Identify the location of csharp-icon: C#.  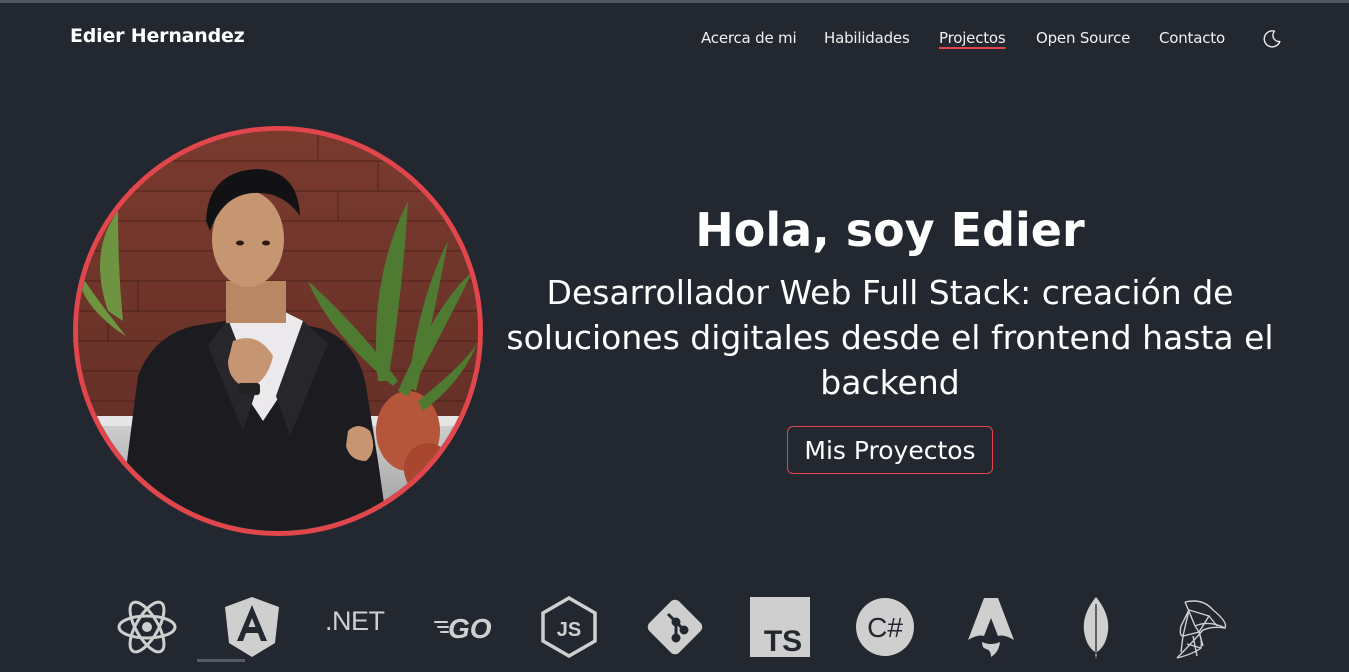
(885, 630).